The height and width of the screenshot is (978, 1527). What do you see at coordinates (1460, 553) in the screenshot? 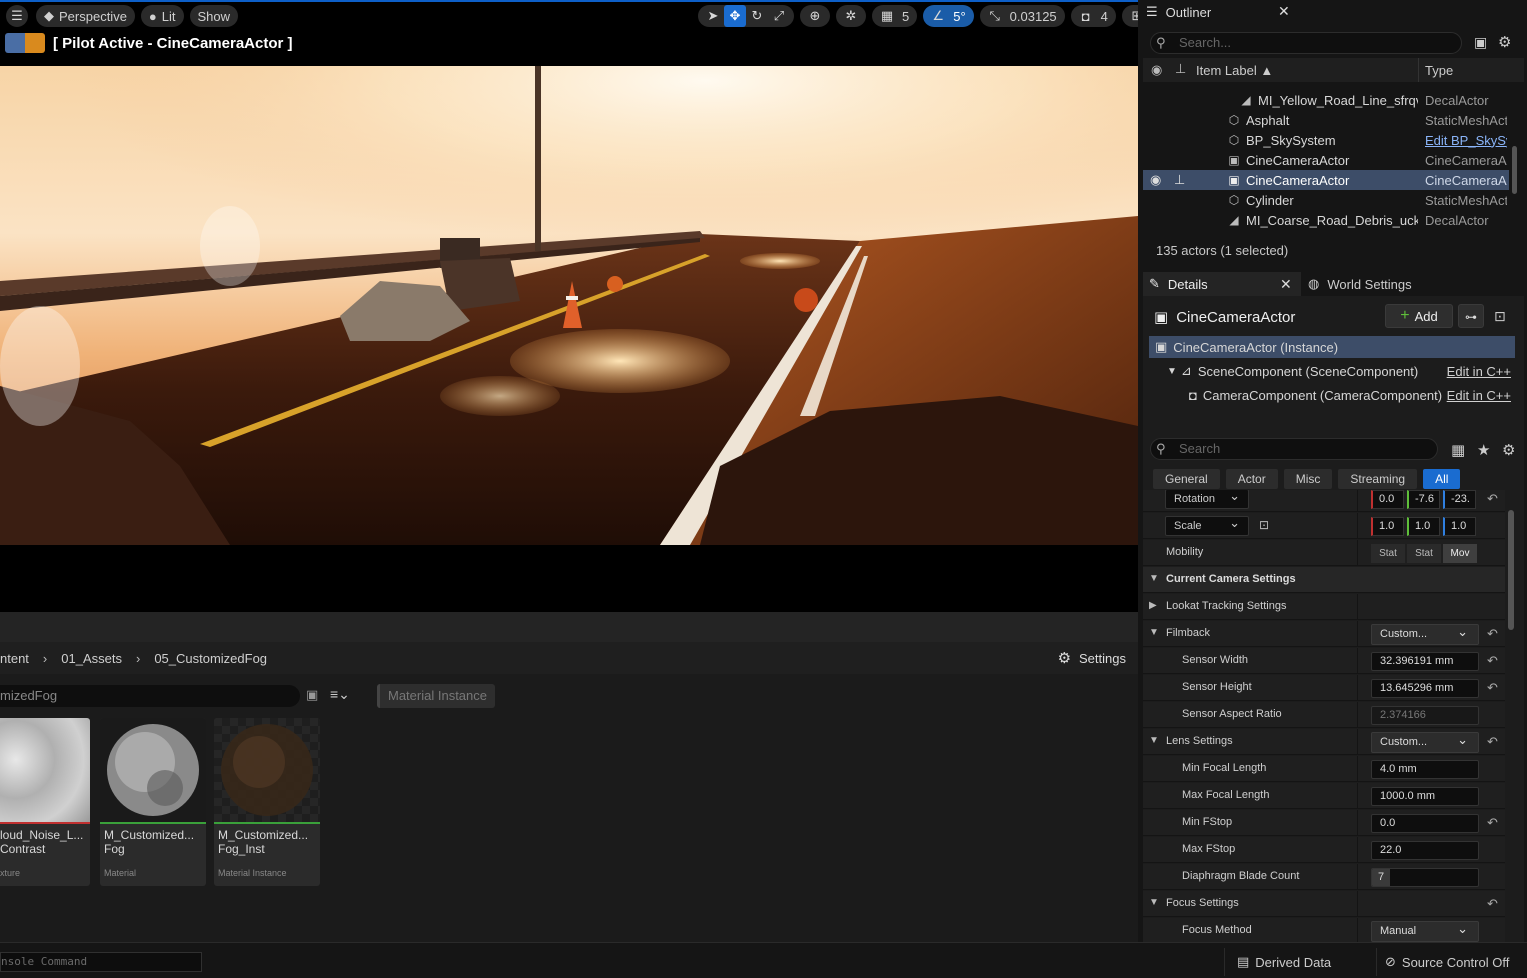
I see `mobility-movable: Mov` at bounding box center [1460, 553].